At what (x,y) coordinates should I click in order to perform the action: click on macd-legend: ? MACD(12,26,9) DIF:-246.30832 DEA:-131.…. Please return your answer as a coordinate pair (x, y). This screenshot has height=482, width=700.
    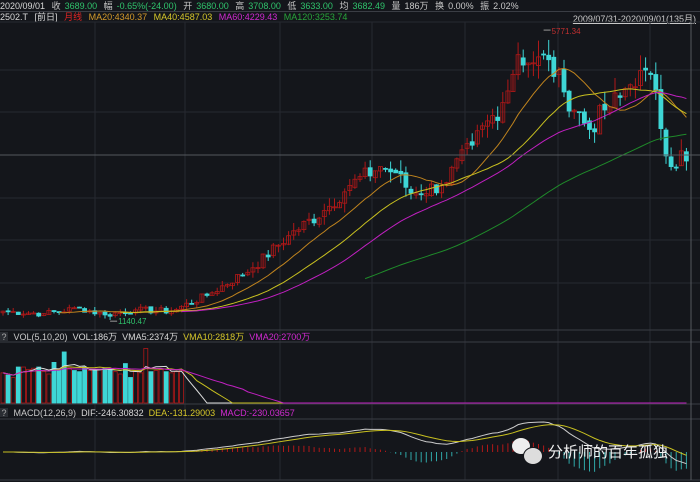
    Looking at the image, I should click on (147, 413).